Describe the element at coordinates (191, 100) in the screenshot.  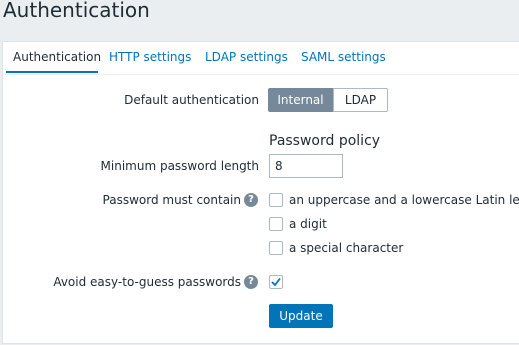
I see `default-authentication-label: Default authentication` at that location.